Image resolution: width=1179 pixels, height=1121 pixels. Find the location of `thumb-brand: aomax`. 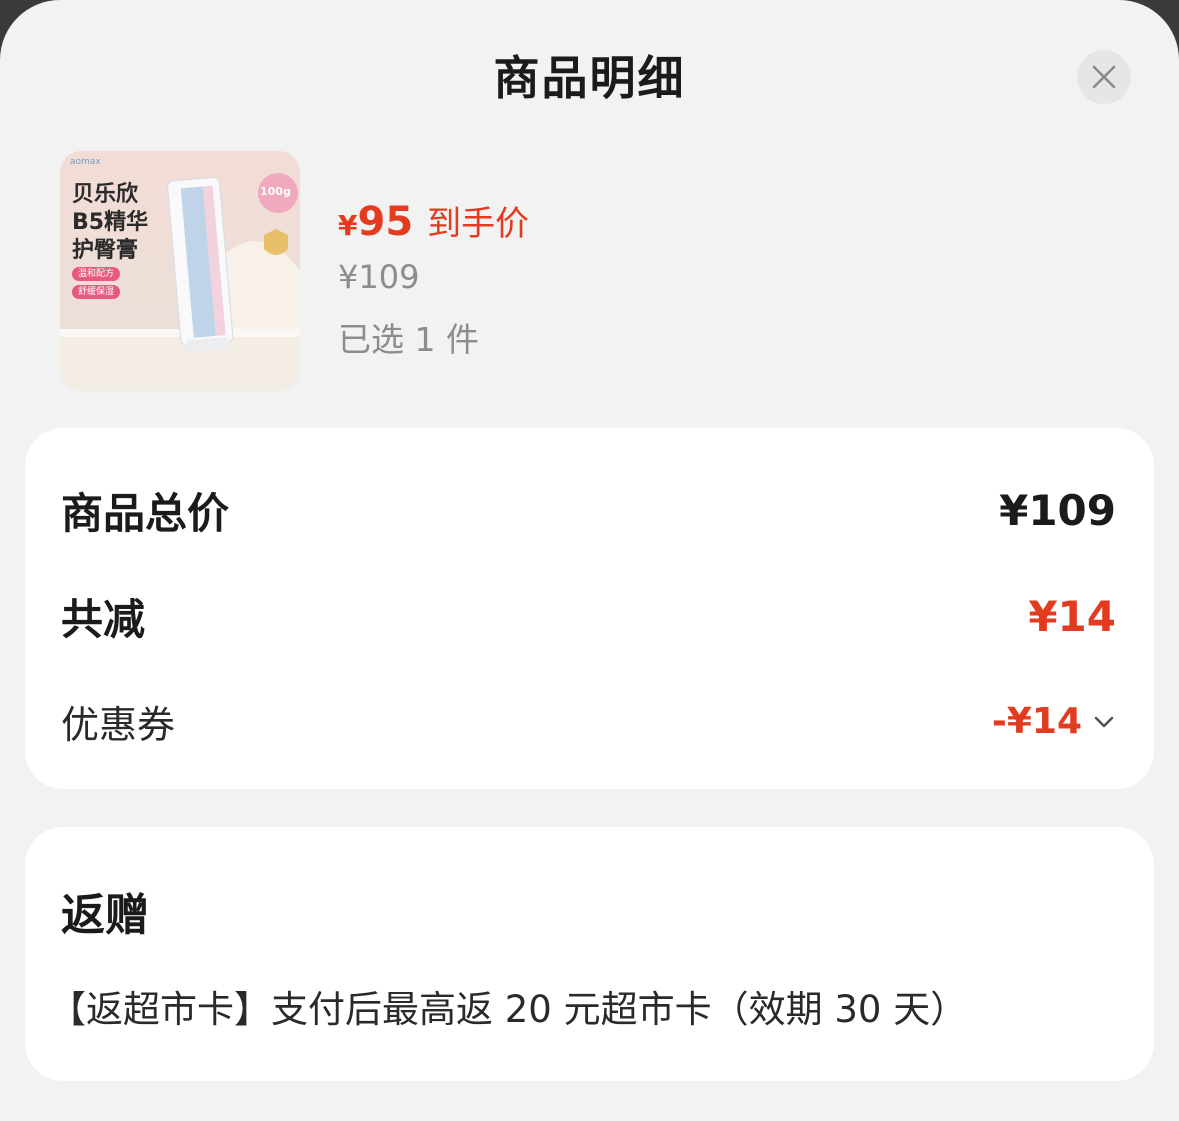

thumb-brand: aomax is located at coordinates (85, 162).